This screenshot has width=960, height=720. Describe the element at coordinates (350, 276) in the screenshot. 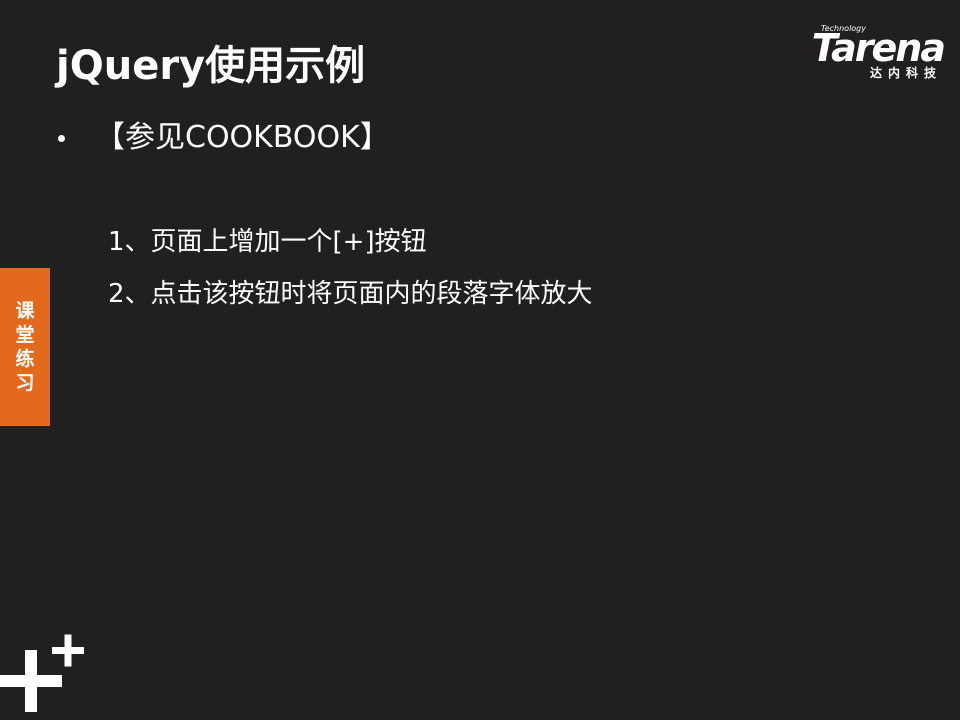

I see `exercise-list: 1、页面上增加一个[+]按钮 2、点击该按钮时将页面内的段落字体放大` at that location.